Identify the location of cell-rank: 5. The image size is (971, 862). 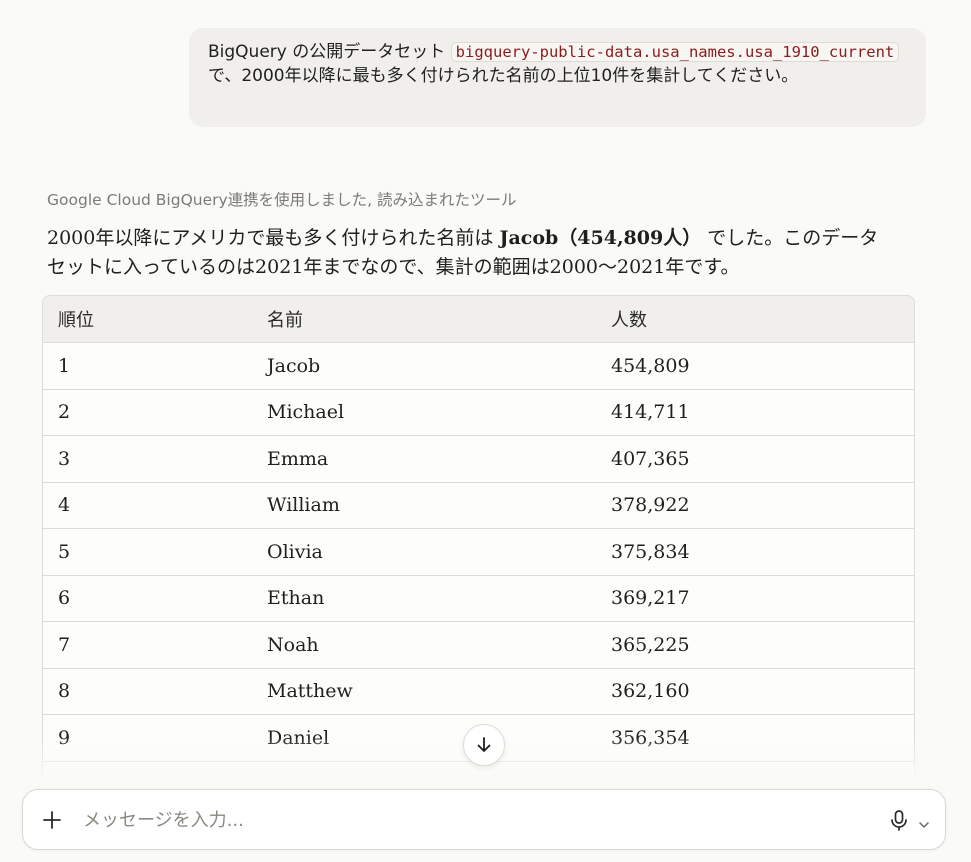
(147, 552).